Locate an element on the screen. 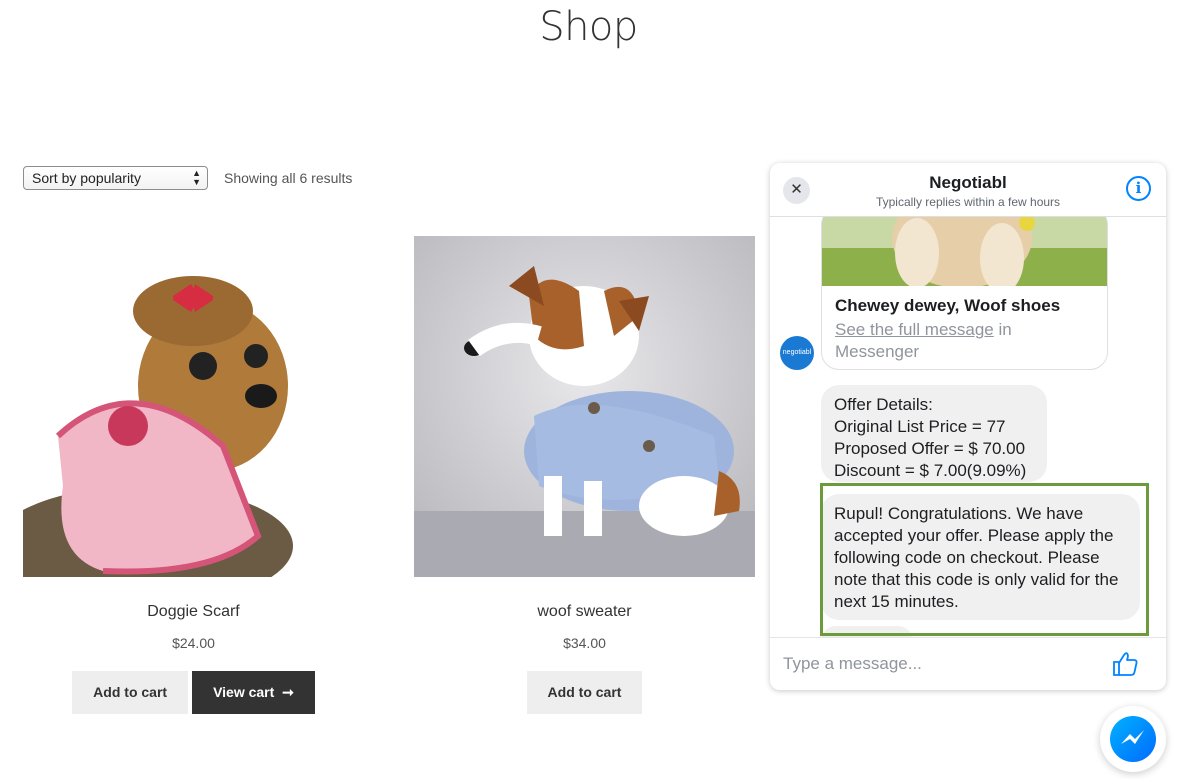 This screenshot has width=1177, height=779. card-image is located at coordinates (964, 251).